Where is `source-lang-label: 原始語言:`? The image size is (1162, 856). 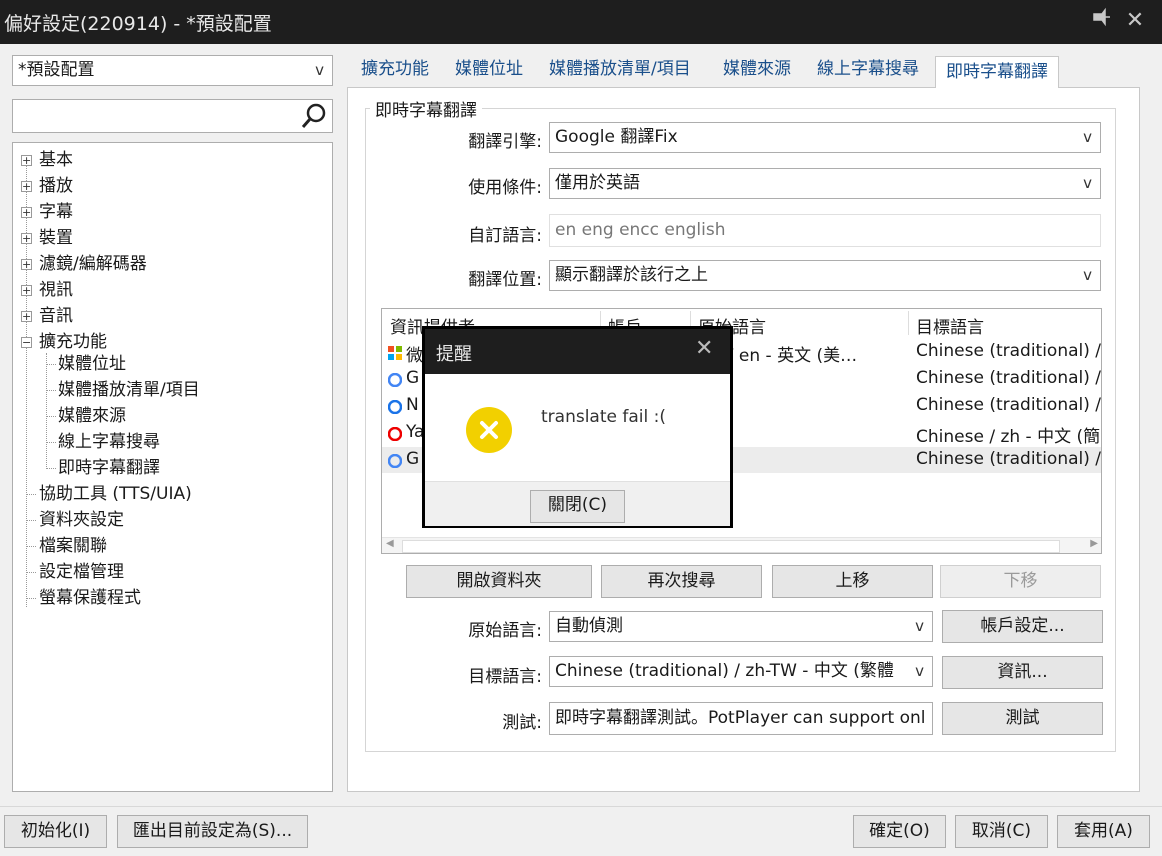 source-lang-label: 原始語言: is located at coordinates (505, 631).